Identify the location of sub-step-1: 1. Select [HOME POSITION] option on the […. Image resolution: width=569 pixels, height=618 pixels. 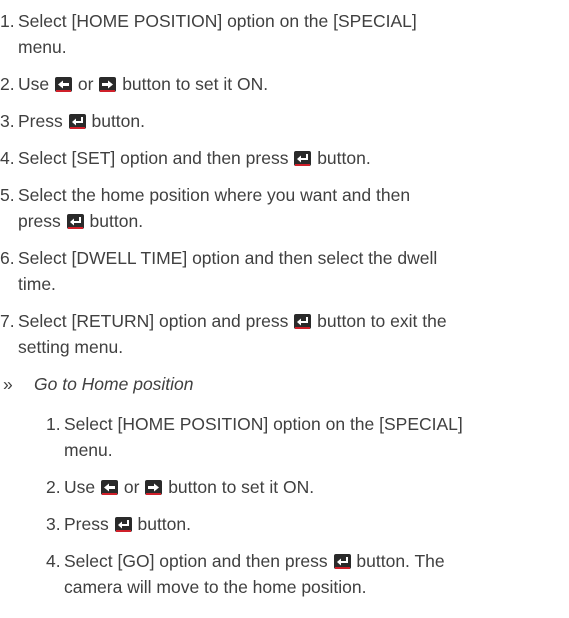
(307, 437).